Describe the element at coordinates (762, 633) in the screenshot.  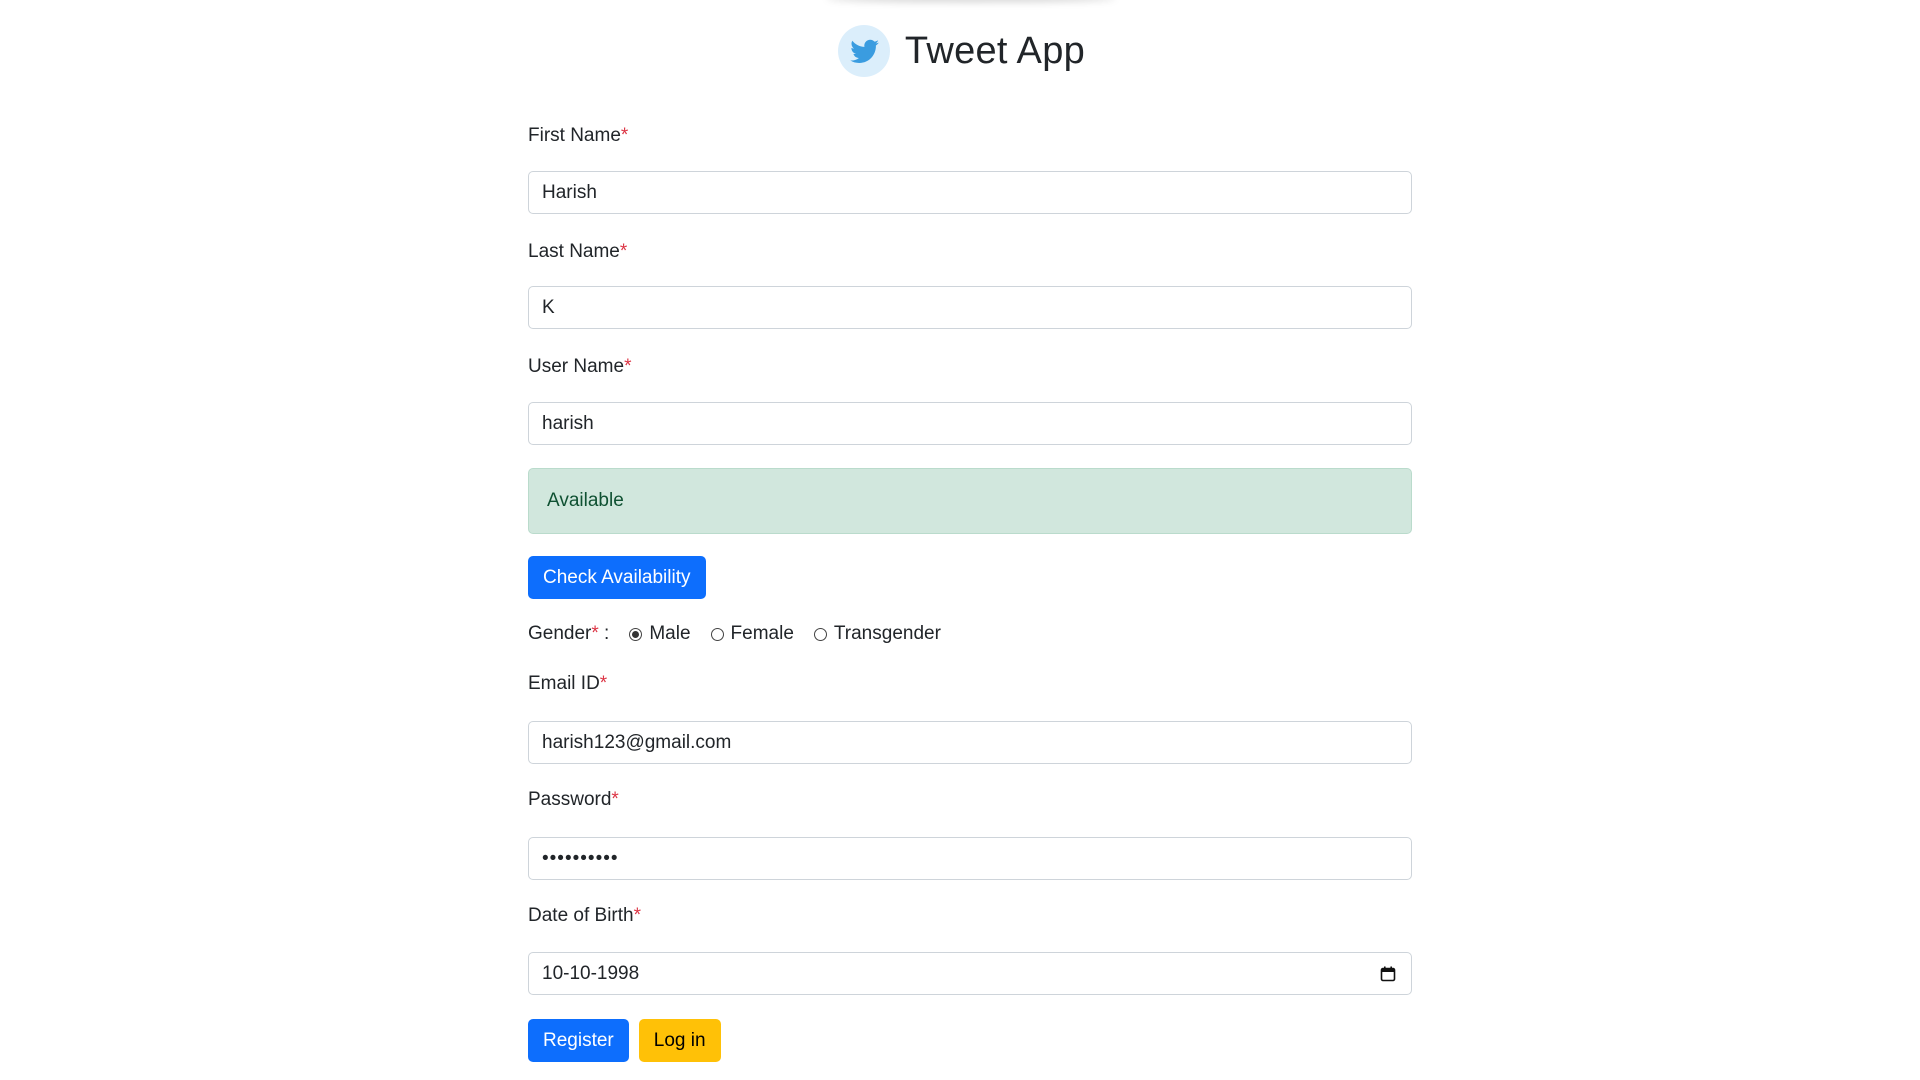
I see `gender-option-female-label: Female` at that location.